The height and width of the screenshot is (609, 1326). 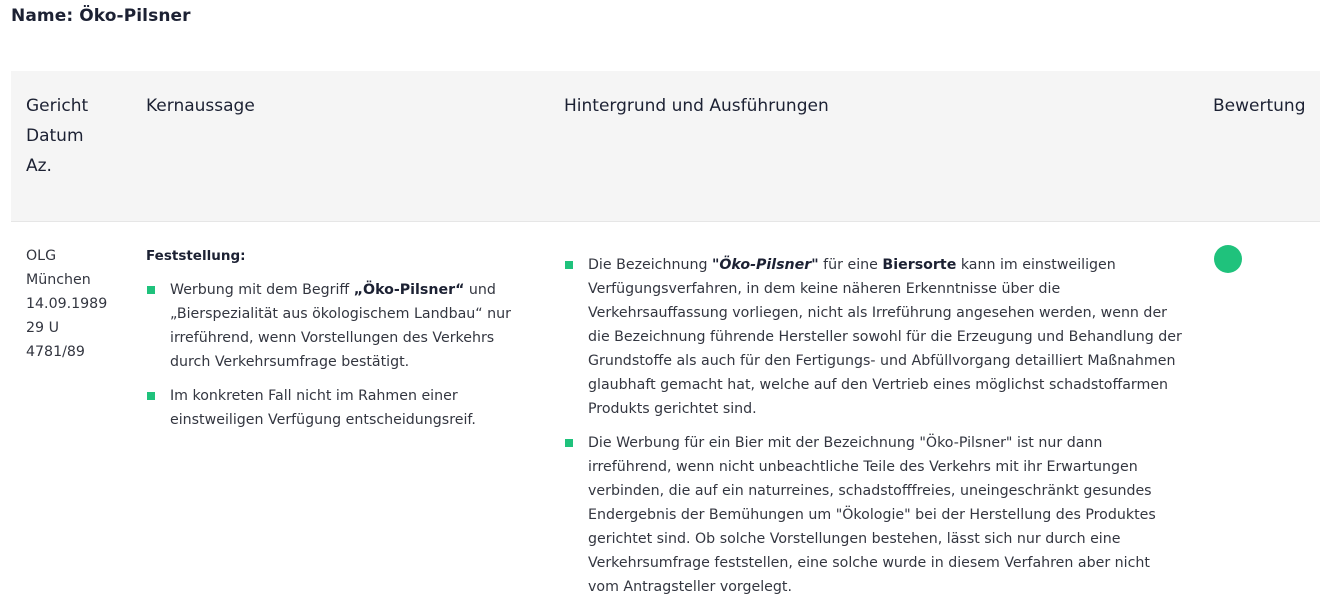 What do you see at coordinates (58, 280) in the screenshot?
I see `court-line: München` at bounding box center [58, 280].